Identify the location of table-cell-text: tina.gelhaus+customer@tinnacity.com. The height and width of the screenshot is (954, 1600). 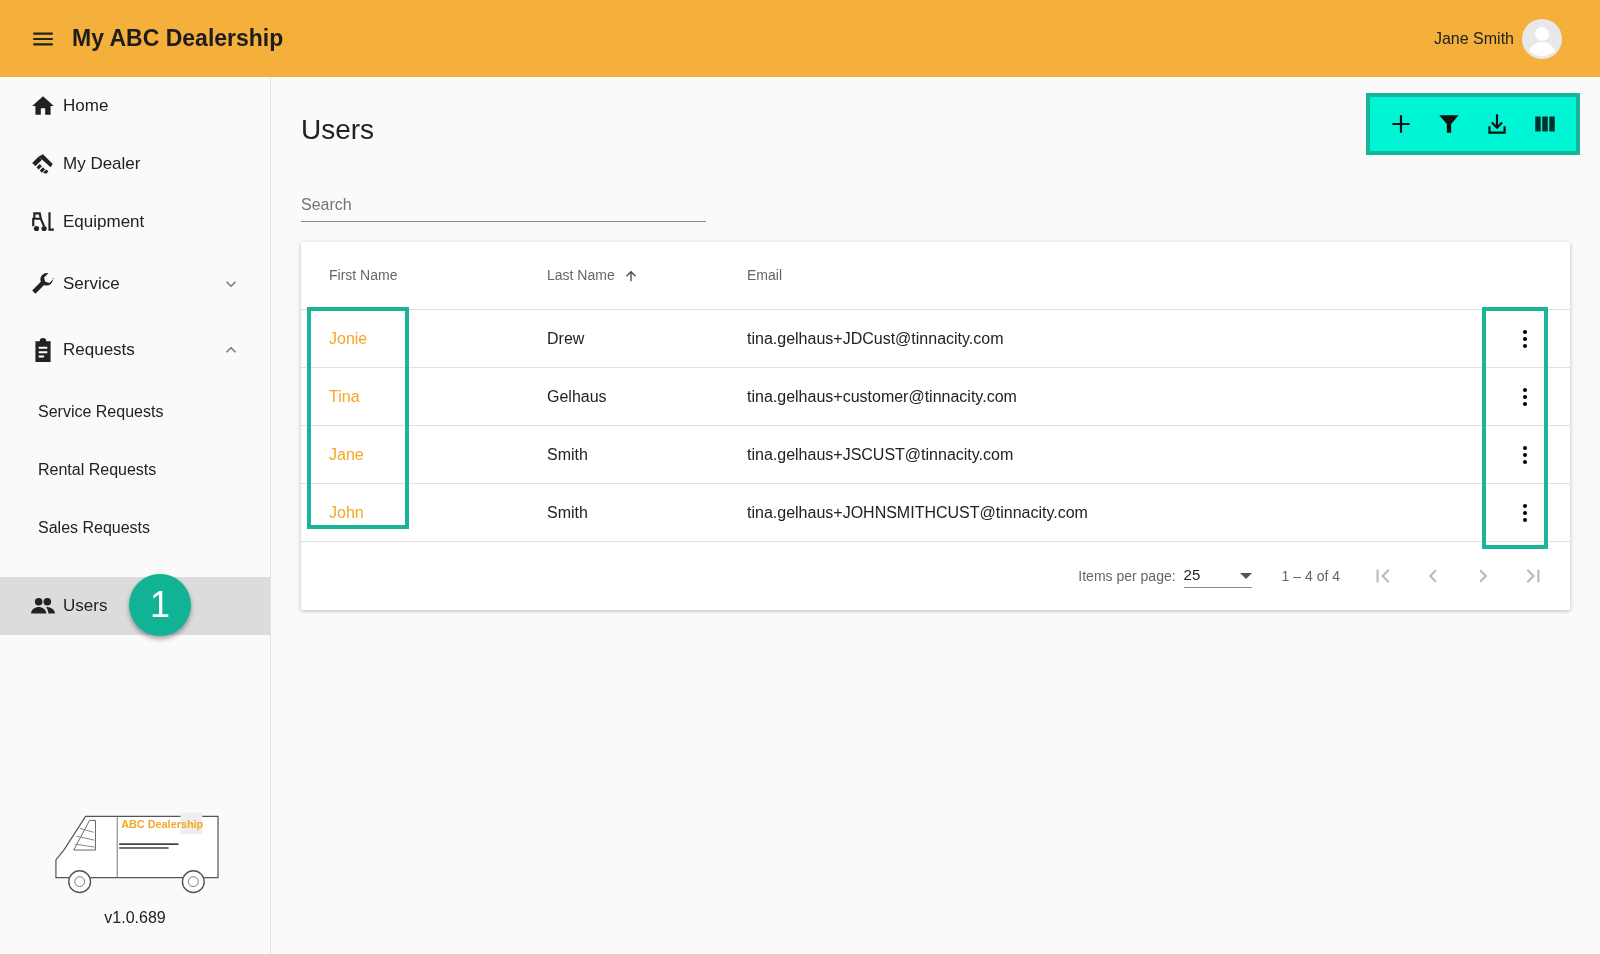
(882, 396).